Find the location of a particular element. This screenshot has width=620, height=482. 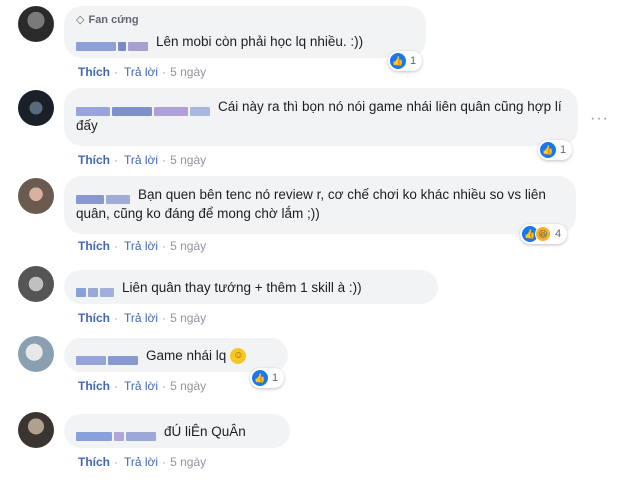

fan-badge: ◇ Fan cứng is located at coordinates (245, 20).